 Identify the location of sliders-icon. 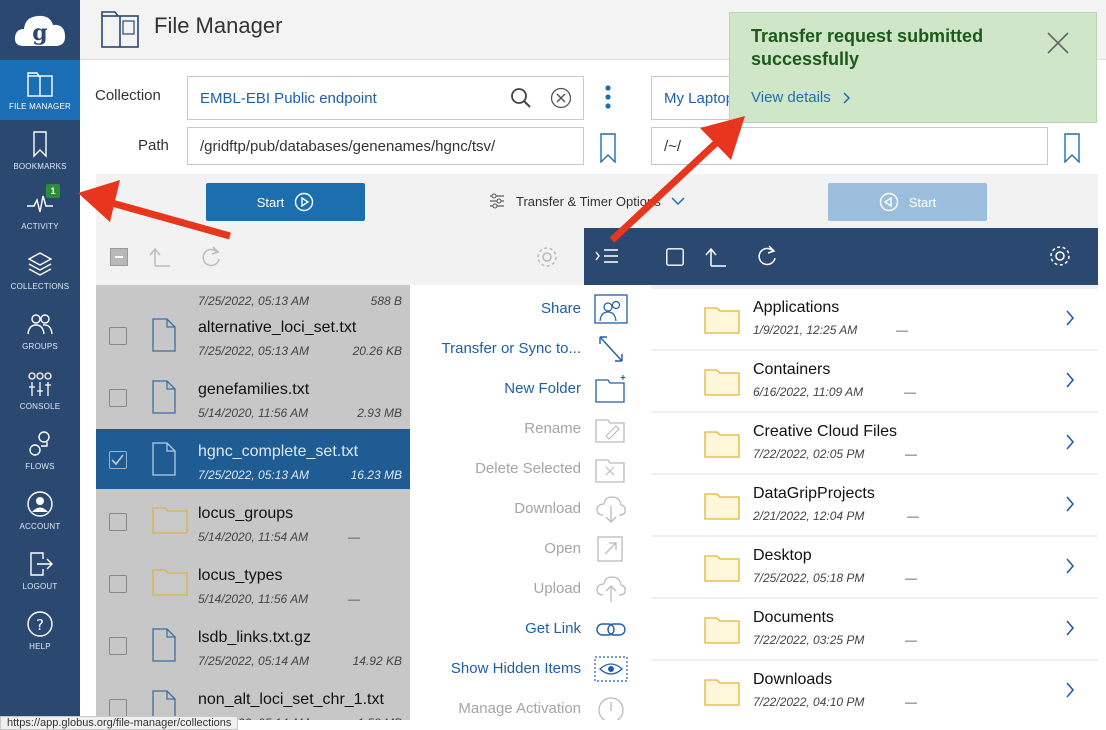
(497, 201).